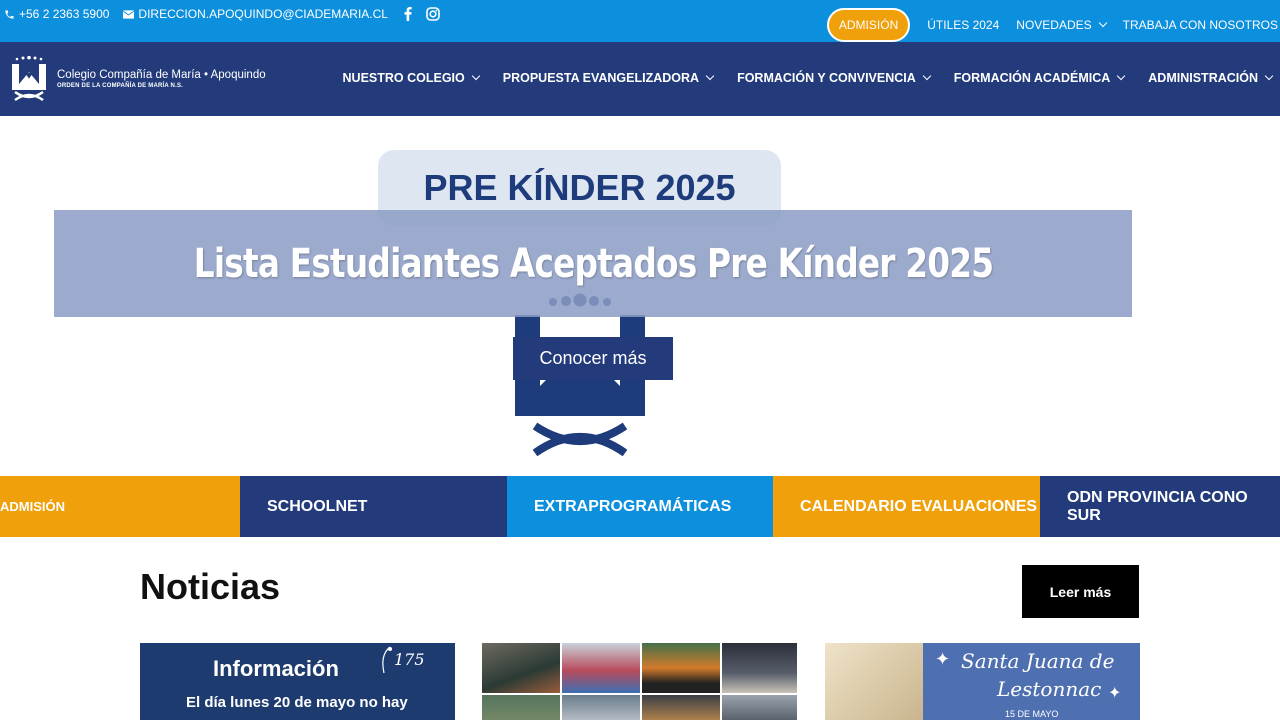 The width and height of the screenshot is (1280, 720). Describe the element at coordinates (601, 78) in the screenshot. I see `nav-label: PROPUESTA EVANGELIZADORA` at that location.